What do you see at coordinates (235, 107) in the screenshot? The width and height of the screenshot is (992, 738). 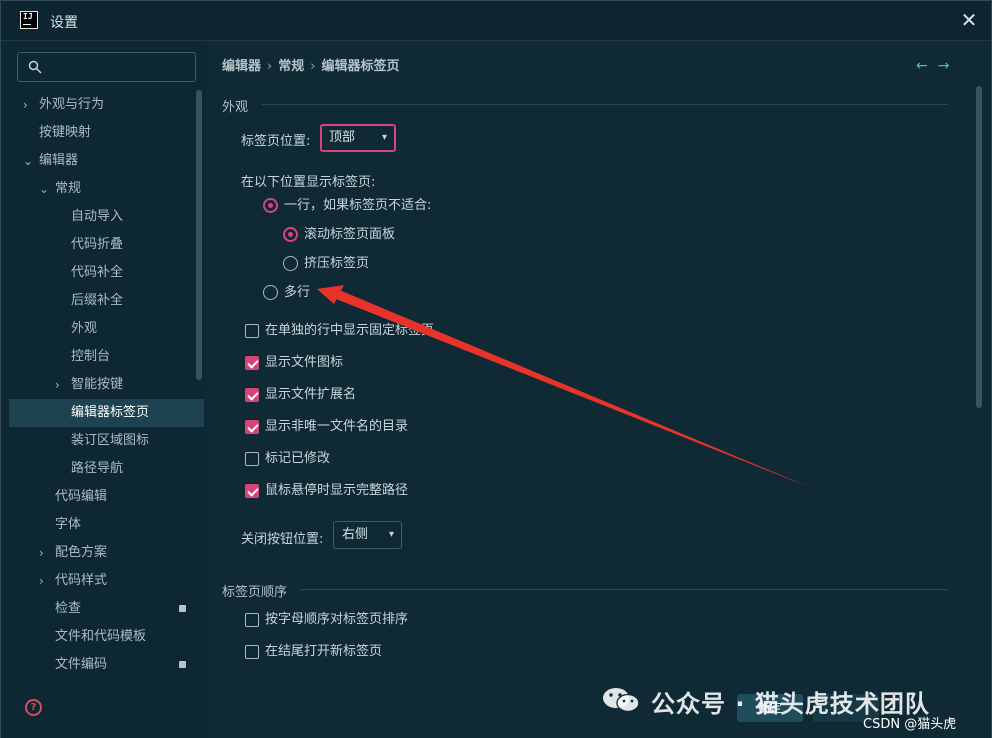 I see `section-title-appearance: 外观` at bounding box center [235, 107].